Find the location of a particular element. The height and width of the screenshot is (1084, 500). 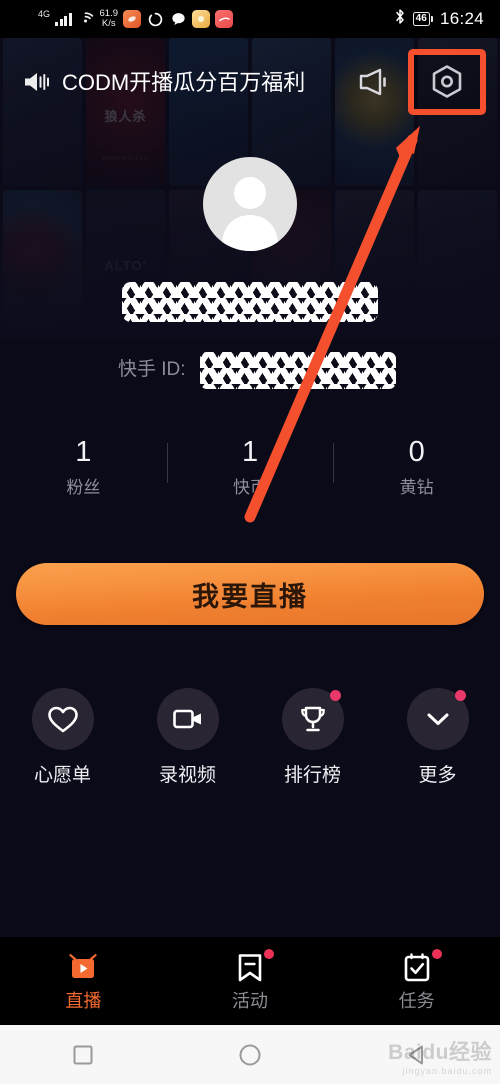

task-checkbox-icon is located at coordinates (416, 966).